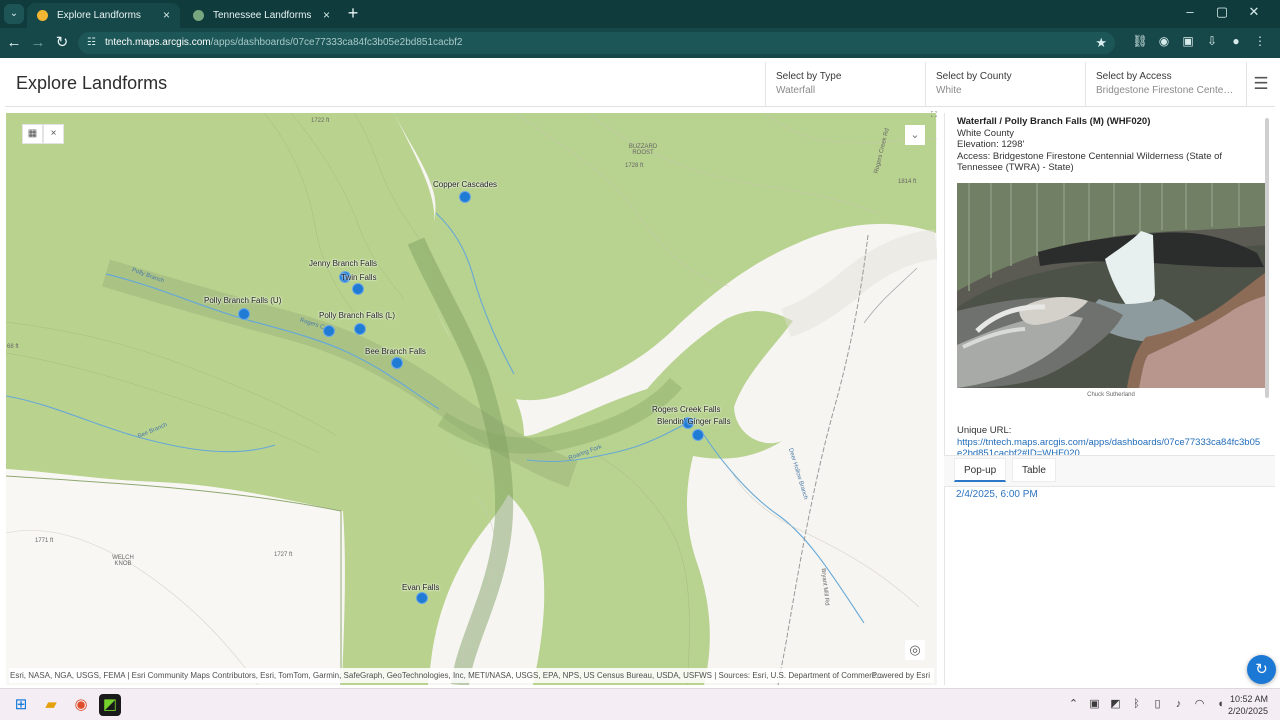  What do you see at coordinates (1073, 703) in the screenshot?
I see `show-hidden-icons: ⌃` at bounding box center [1073, 703].